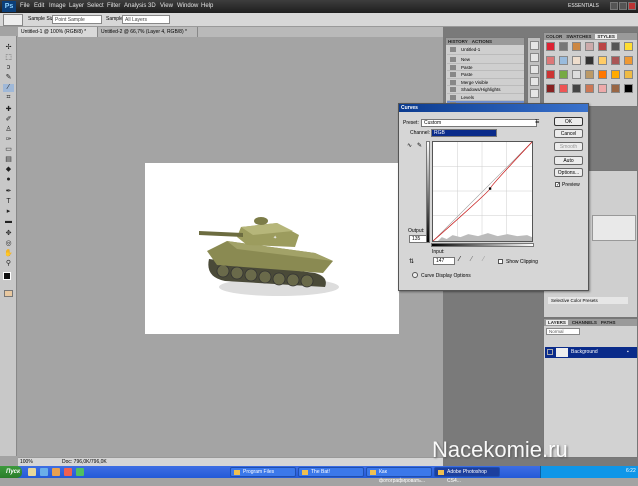 The width and height of the screenshot is (638, 486). Describe the element at coordinates (410, 145) in the screenshot. I see `curve-point-icon: ∿` at that location.